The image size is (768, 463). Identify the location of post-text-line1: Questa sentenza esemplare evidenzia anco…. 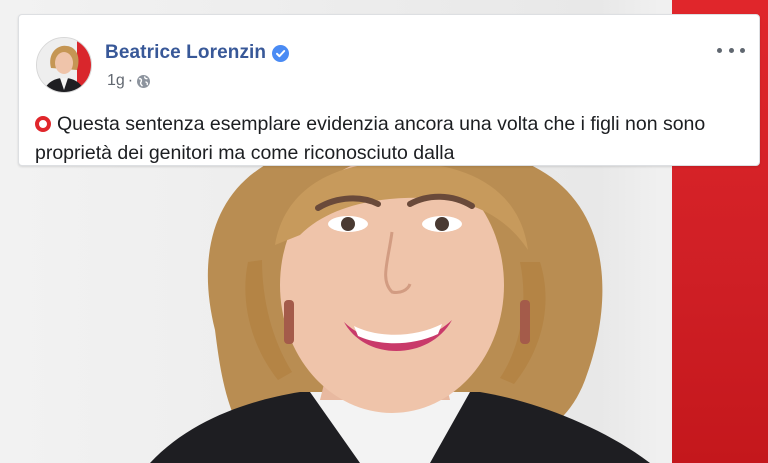
(381, 124).